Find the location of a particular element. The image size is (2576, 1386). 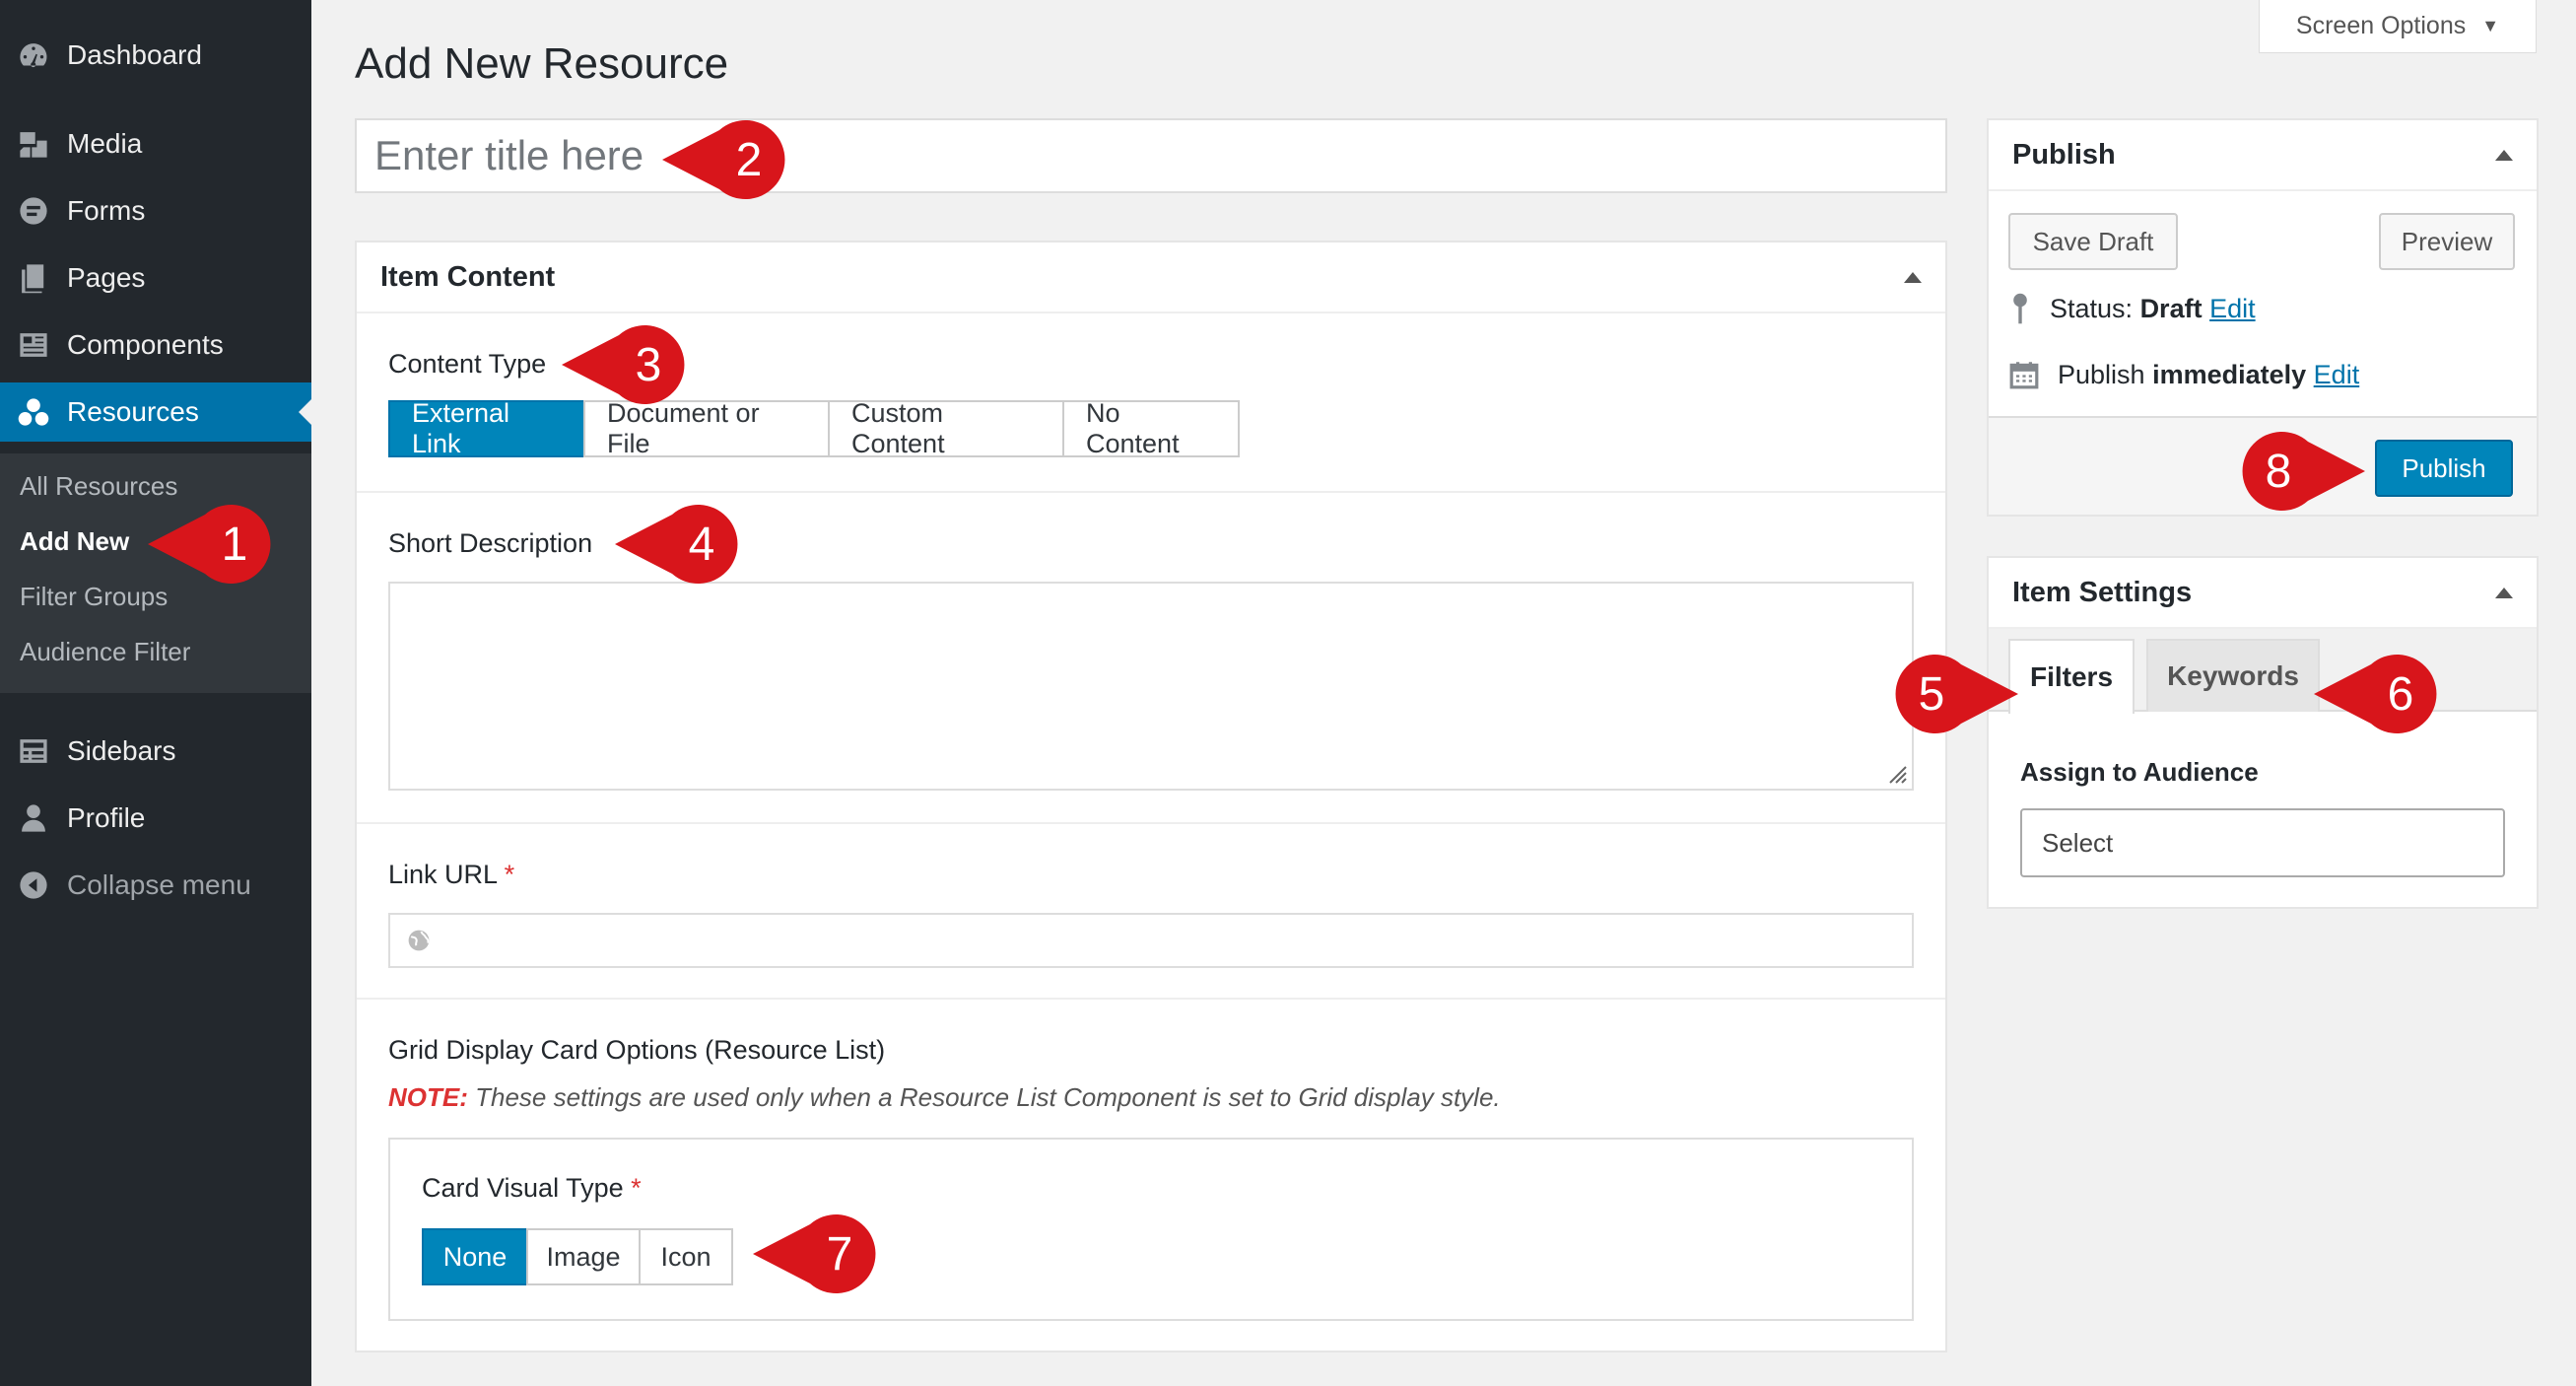

menu-item-forms: Forms is located at coordinates (155, 211).